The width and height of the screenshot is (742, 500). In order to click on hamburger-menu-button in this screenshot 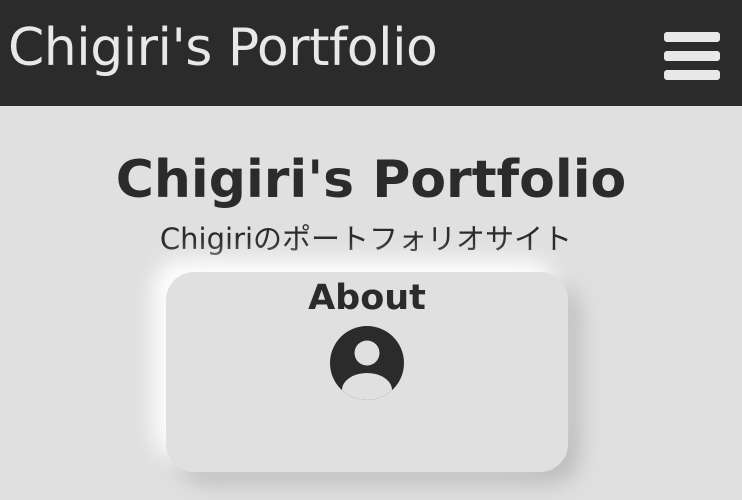, I will do `click(691, 57)`.